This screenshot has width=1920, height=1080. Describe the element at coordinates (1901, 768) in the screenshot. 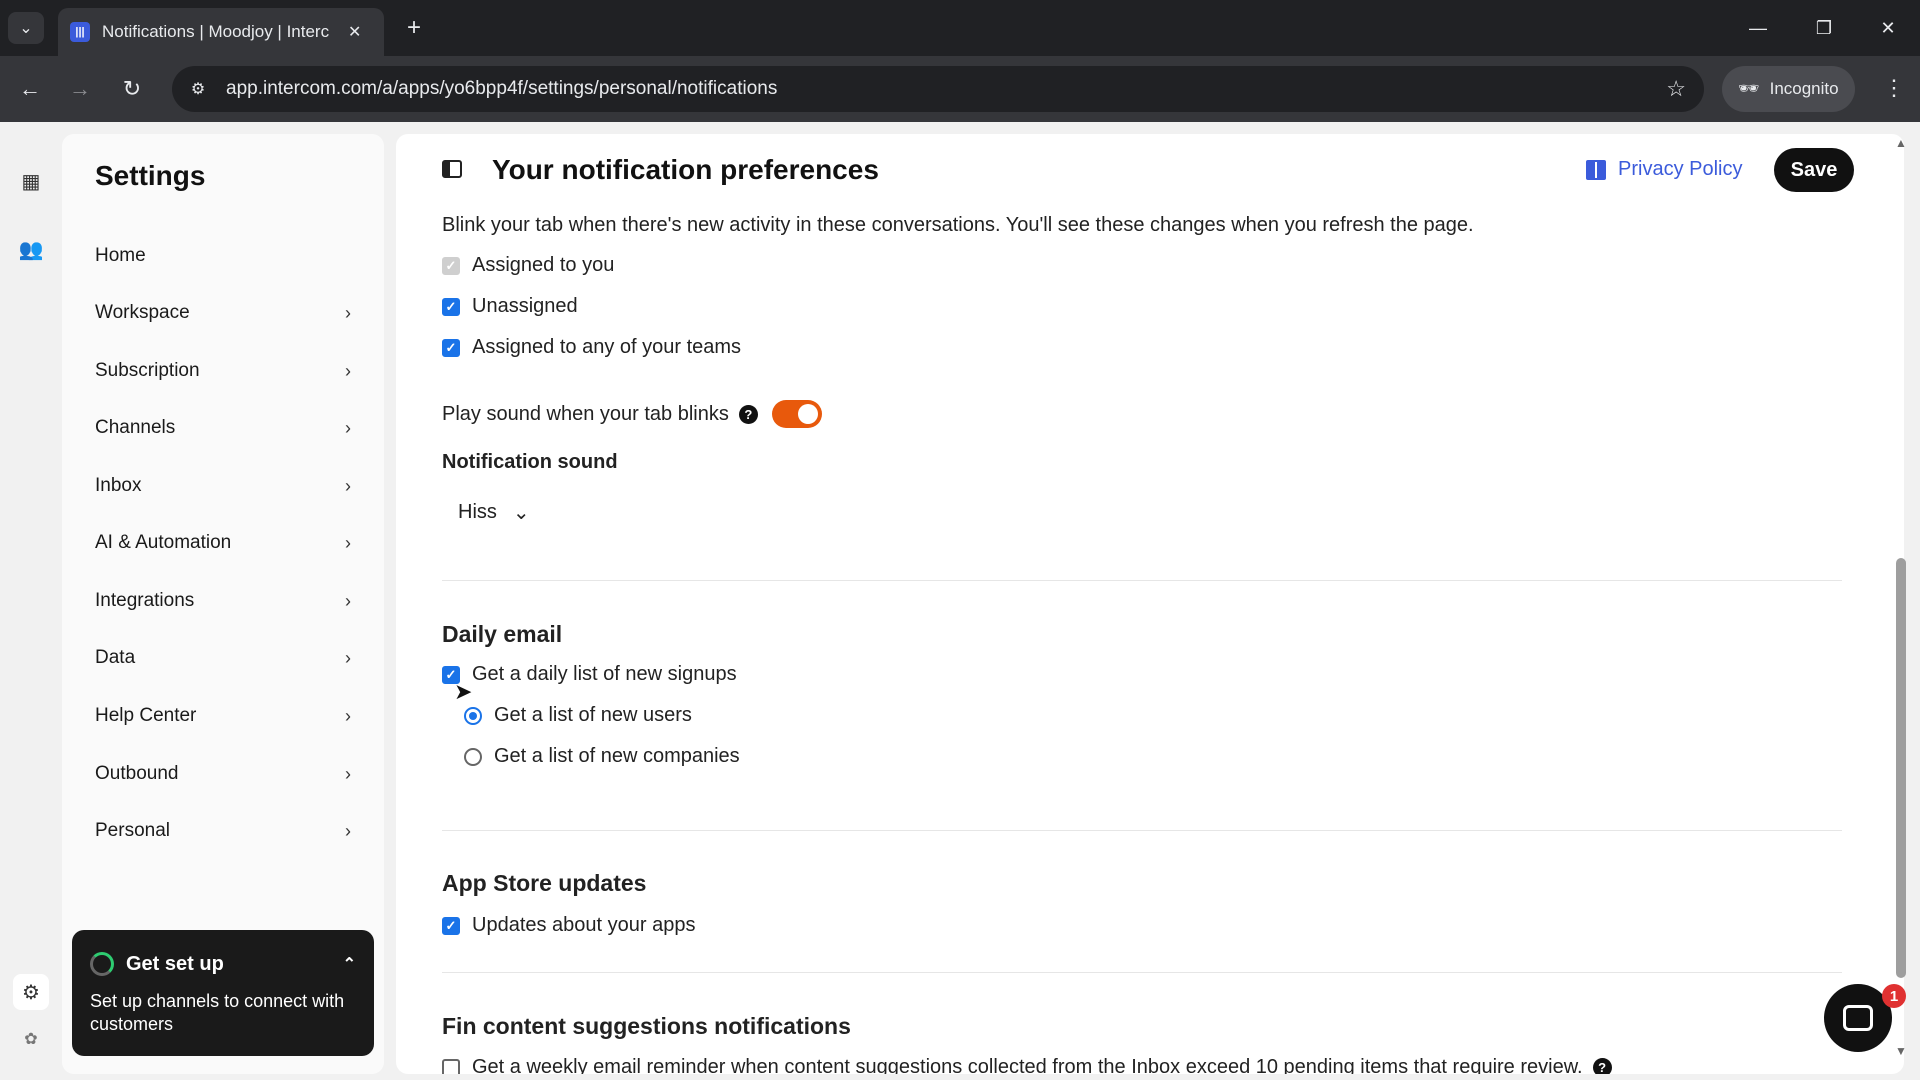

I see `scroll-thumb` at that location.